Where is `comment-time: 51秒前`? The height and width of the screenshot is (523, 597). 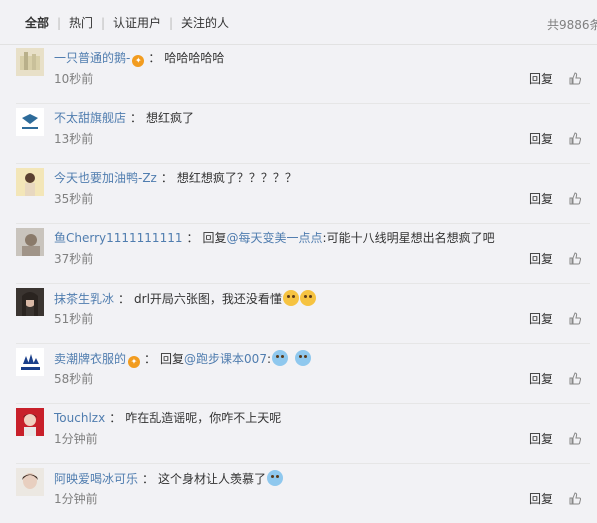
comment-time: 51秒前 is located at coordinates (74, 319).